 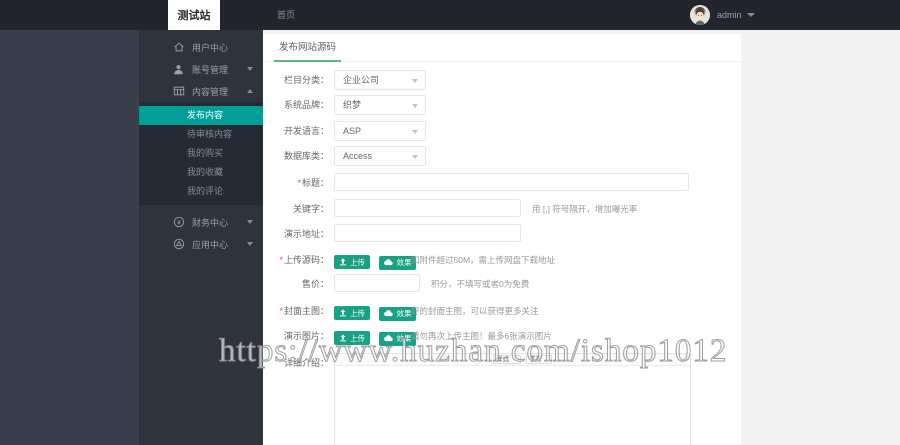 I want to click on category-label: 栏目分类：, so click(x=306, y=80).